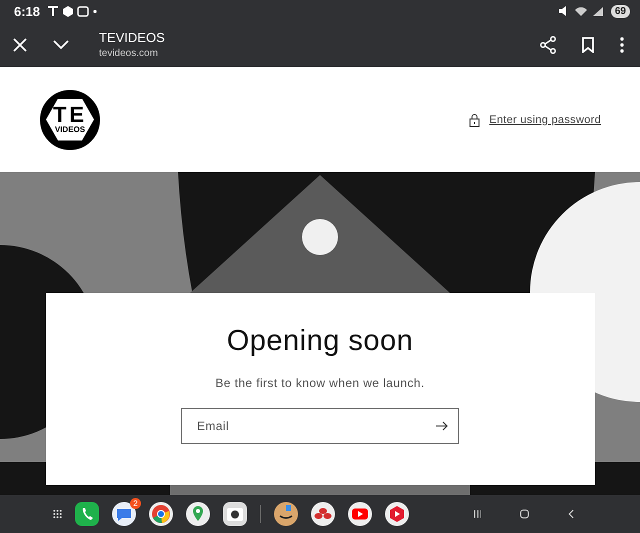  I want to click on site-logo: TE VIDEOS, so click(70, 120).